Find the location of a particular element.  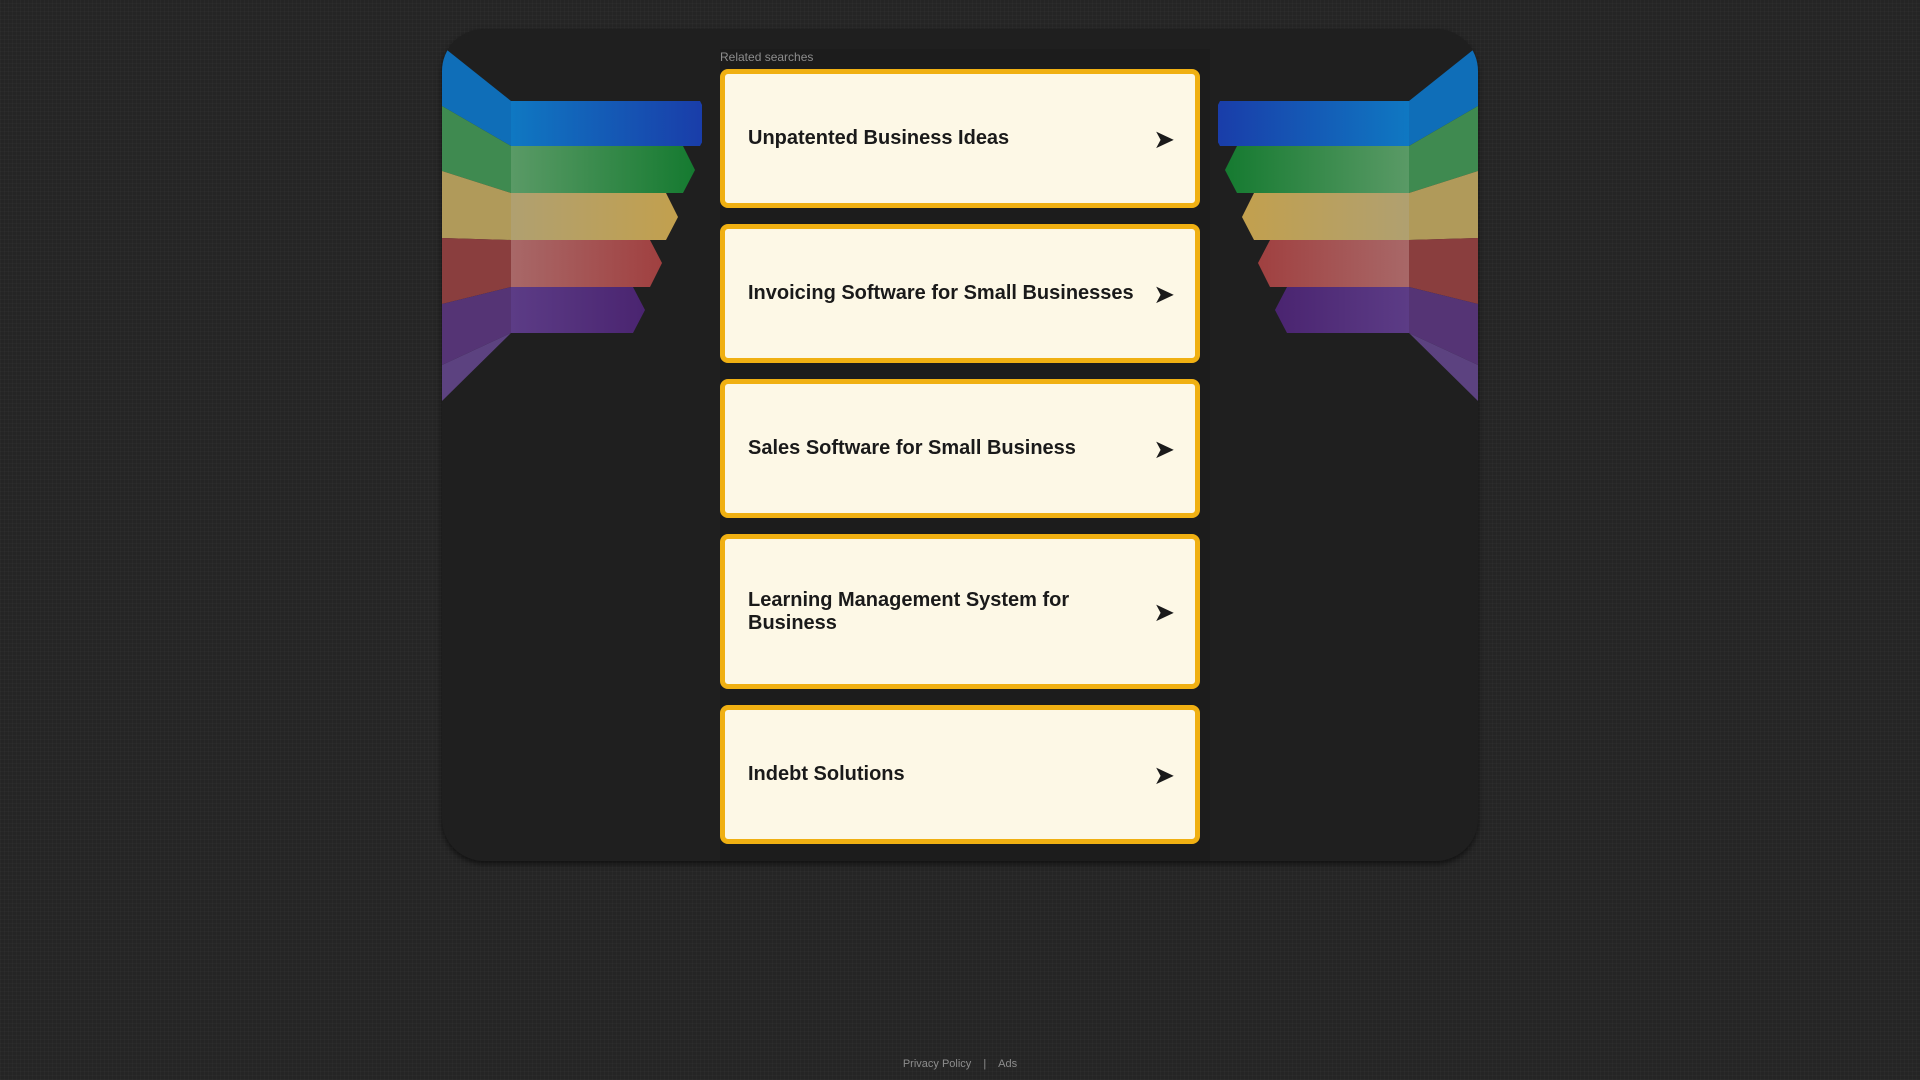

related-link-unpatented-business-ideas: Unpatented Business Ideas ➤ is located at coordinates (960, 138).